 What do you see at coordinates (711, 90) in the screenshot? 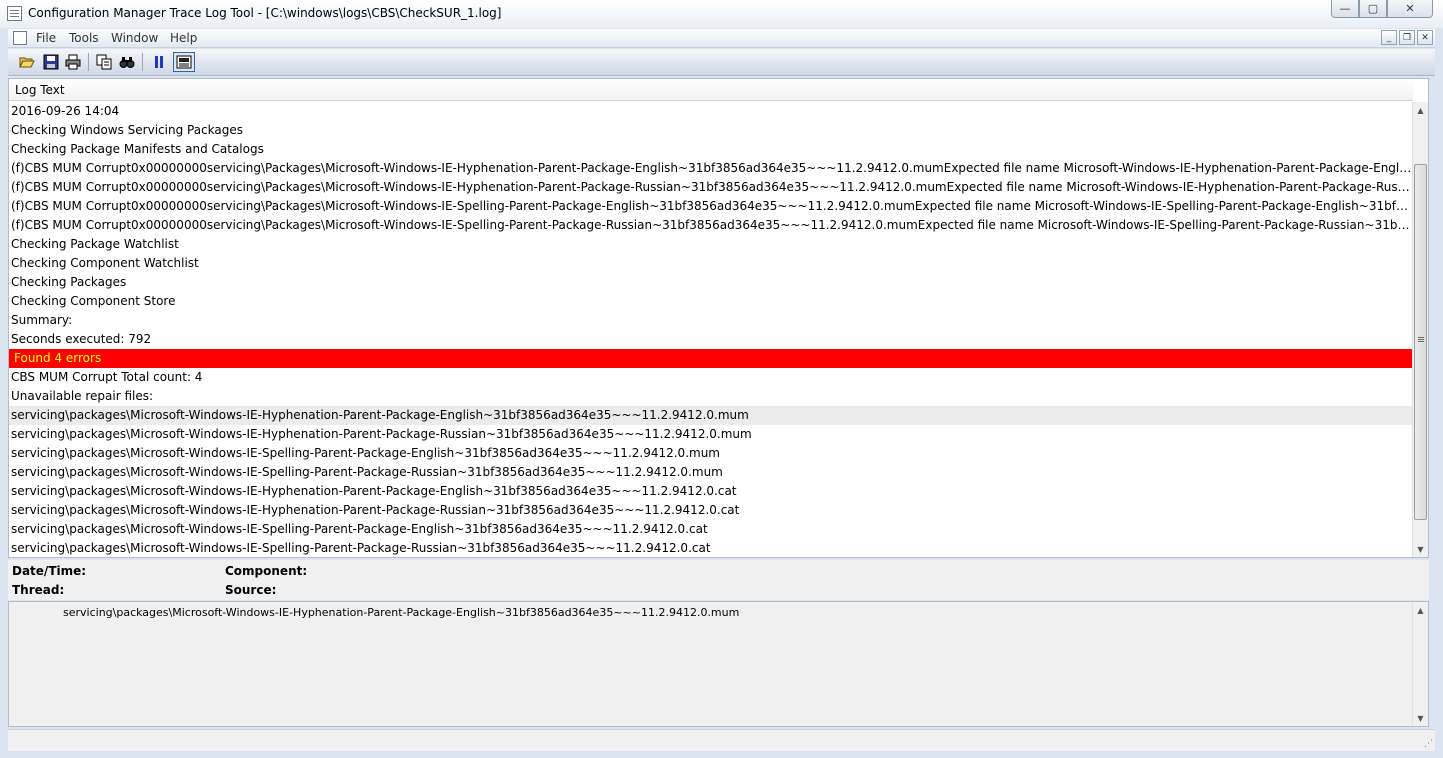
I see `log-column-header: Log Text` at bounding box center [711, 90].